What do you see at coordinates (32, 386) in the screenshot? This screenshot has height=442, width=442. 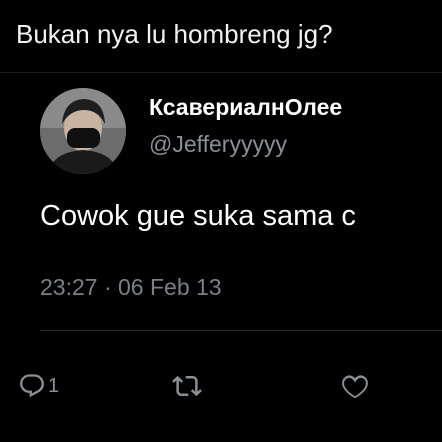 I see `reply-icon` at bounding box center [32, 386].